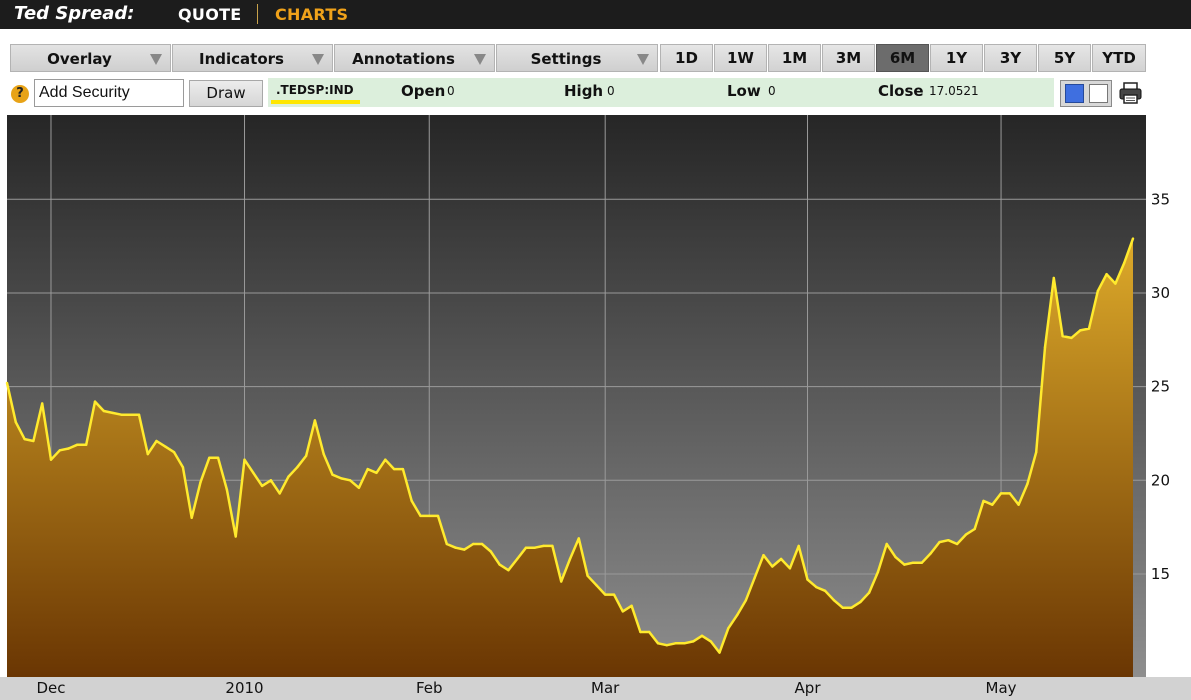 Image resolution: width=1191 pixels, height=700 pixels. I want to click on x-tick-label: Apr, so click(808, 688).